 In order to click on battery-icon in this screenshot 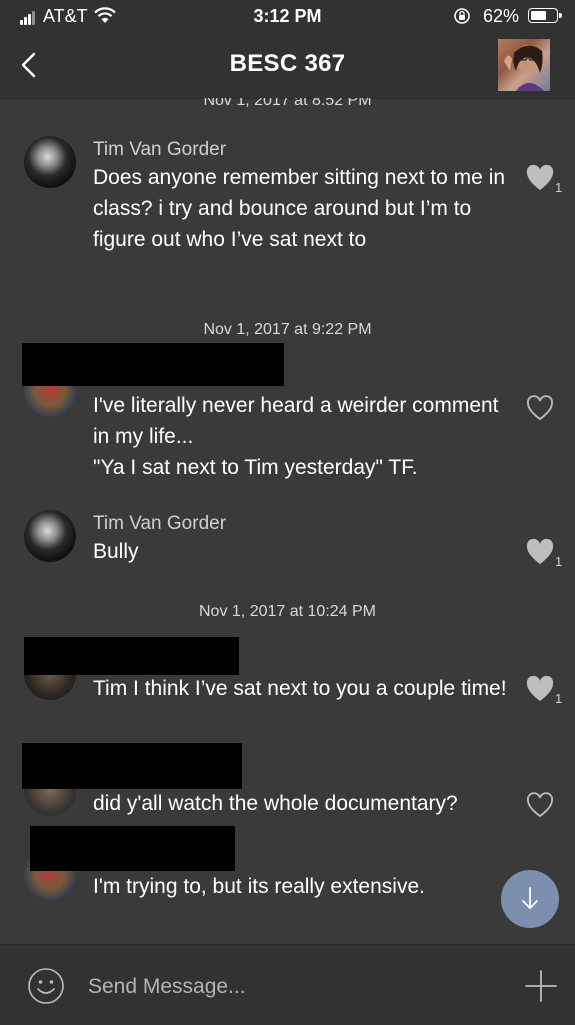, I will do `click(545, 15)`.